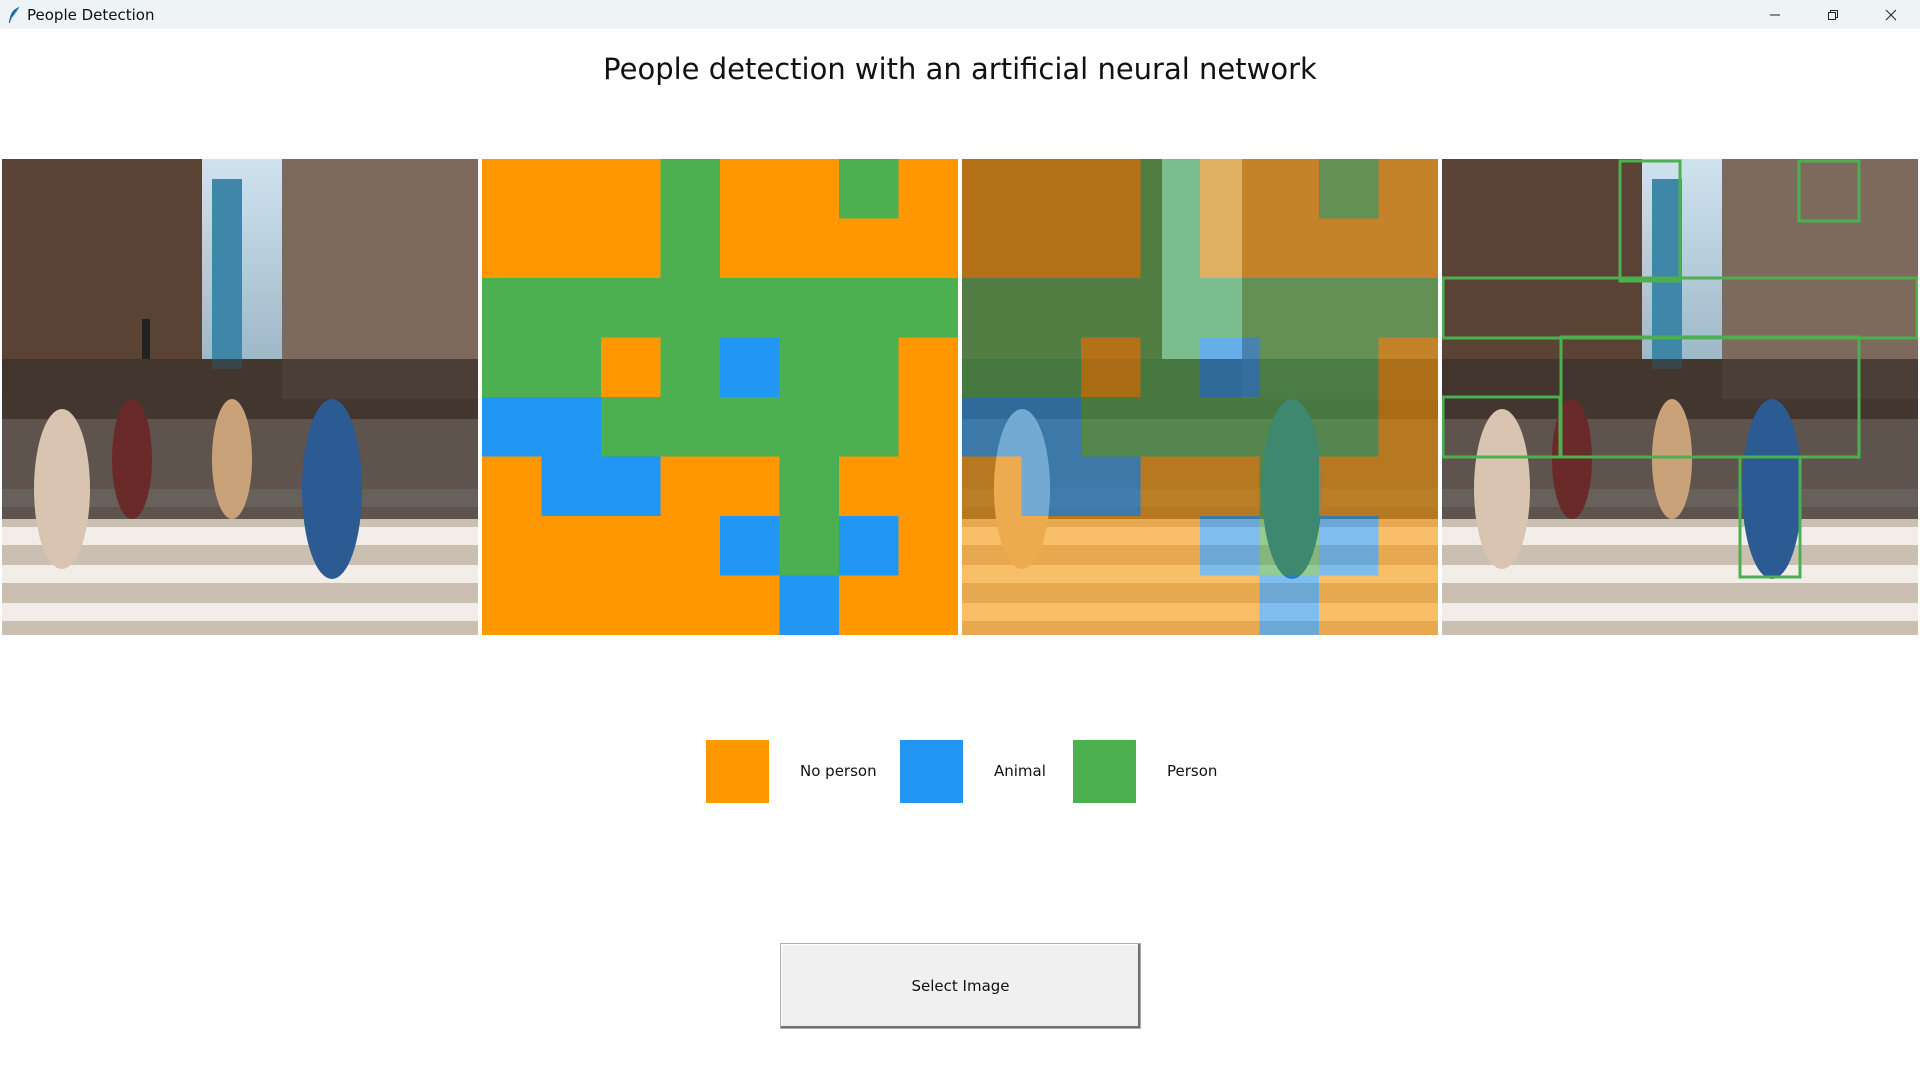 The height and width of the screenshot is (1071, 1920). I want to click on legend-label-person: Person, so click(1192, 771).